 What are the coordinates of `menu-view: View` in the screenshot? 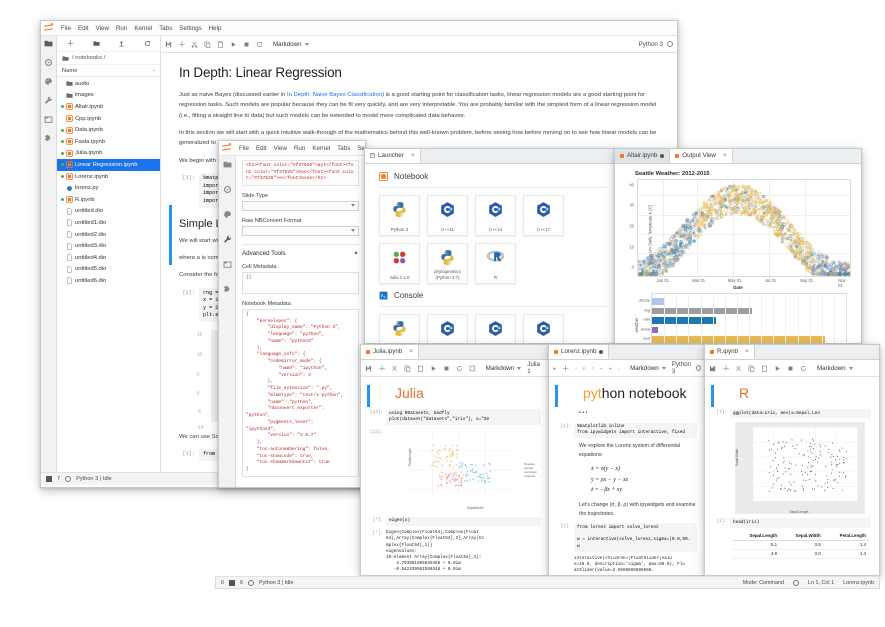 It's located at (102, 28).